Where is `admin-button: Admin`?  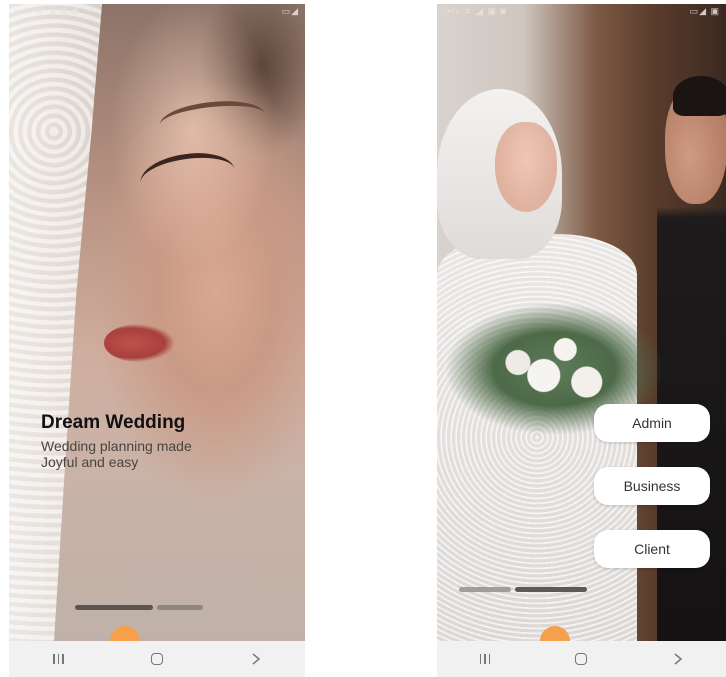 admin-button: Admin is located at coordinates (652, 423).